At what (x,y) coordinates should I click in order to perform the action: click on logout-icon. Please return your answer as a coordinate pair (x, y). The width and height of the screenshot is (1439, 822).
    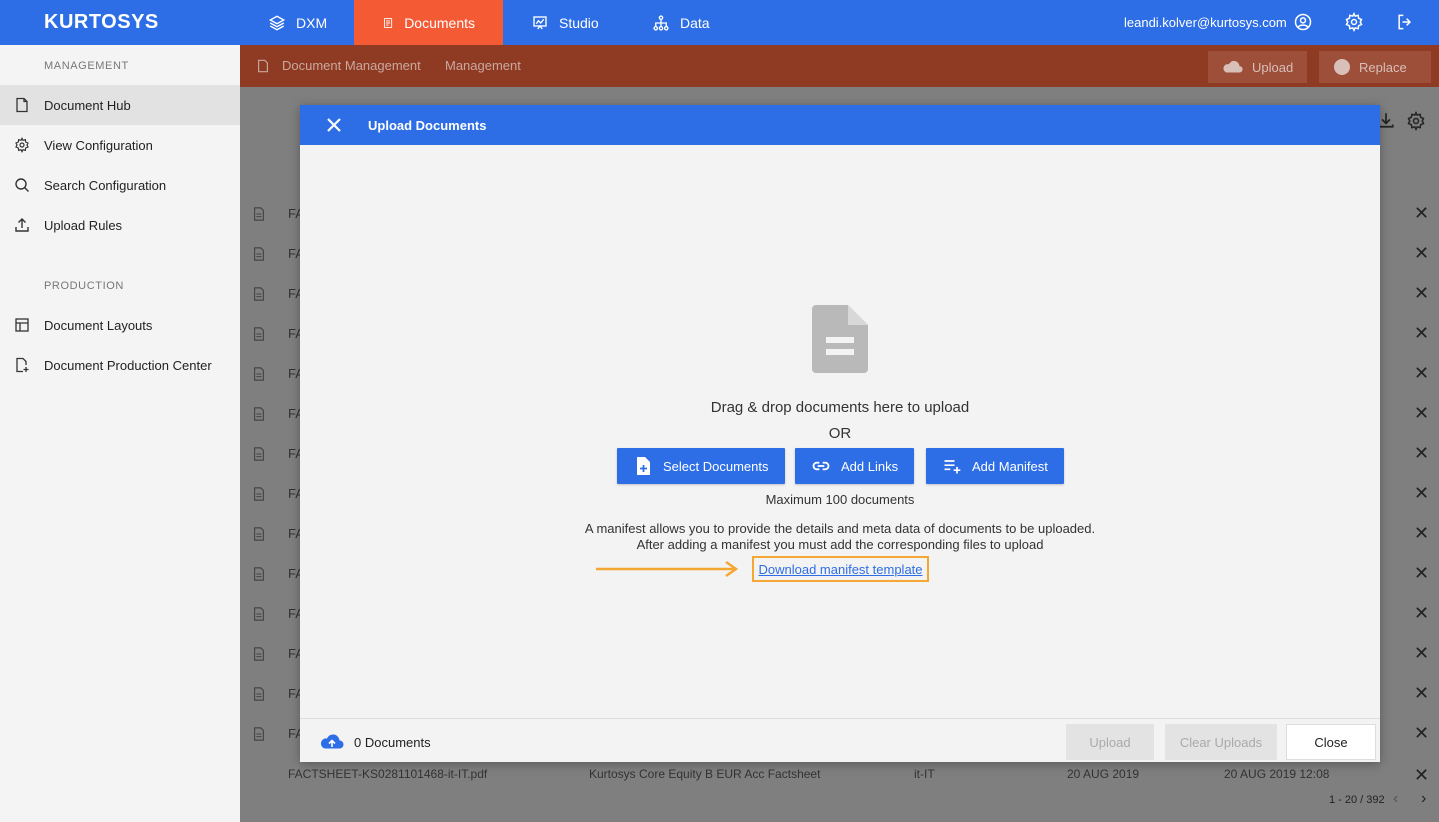
    Looking at the image, I should click on (1405, 22).